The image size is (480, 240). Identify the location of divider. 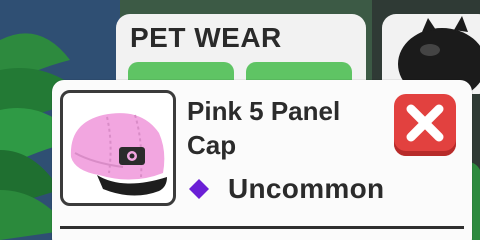
(262, 227).